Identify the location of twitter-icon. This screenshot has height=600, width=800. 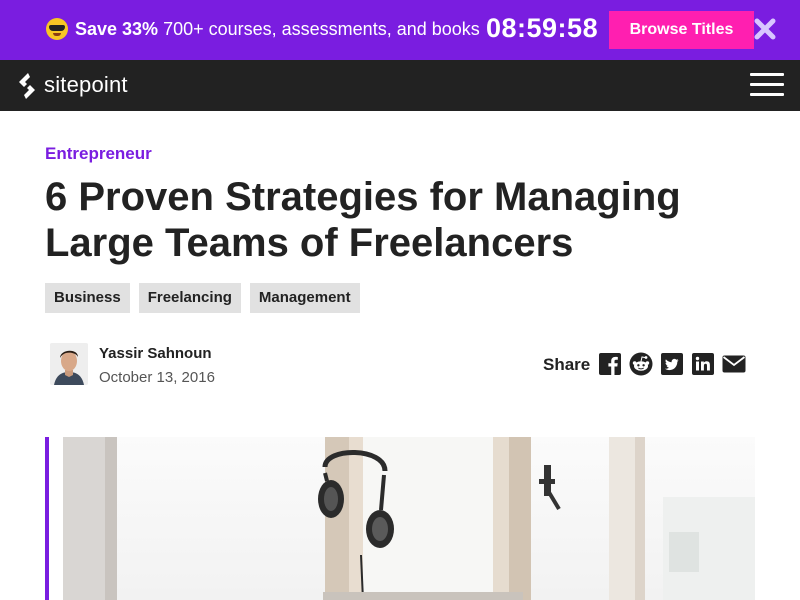
(672, 364).